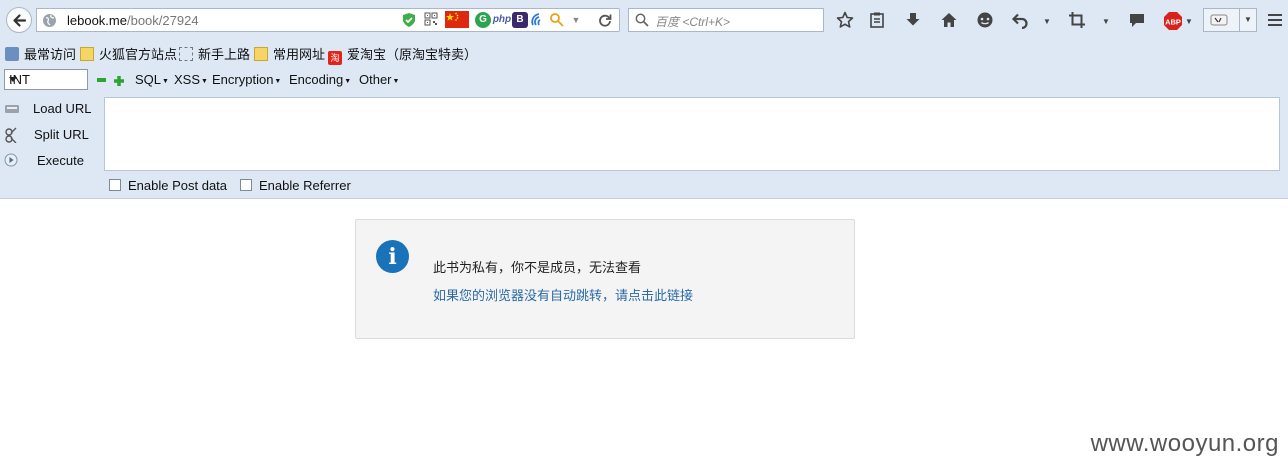 The height and width of the screenshot is (473, 1288). I want to click on execute-label: Execute, so click(60, 160).